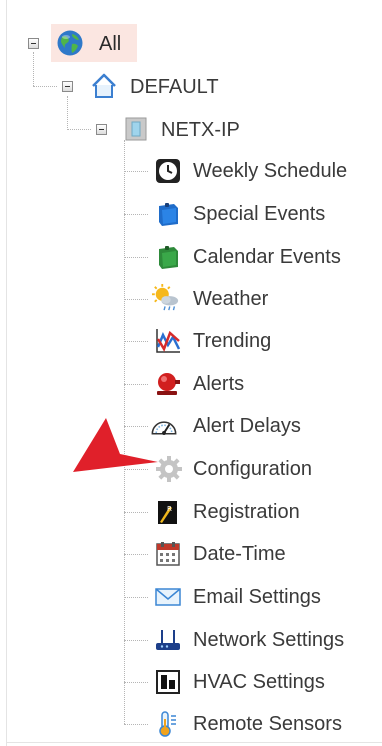 Image resolution: width=382 pixels, height=746 pixels. Describe the element at coordinates (136, 129) in the screenshot. I see `device-icon` at that location.